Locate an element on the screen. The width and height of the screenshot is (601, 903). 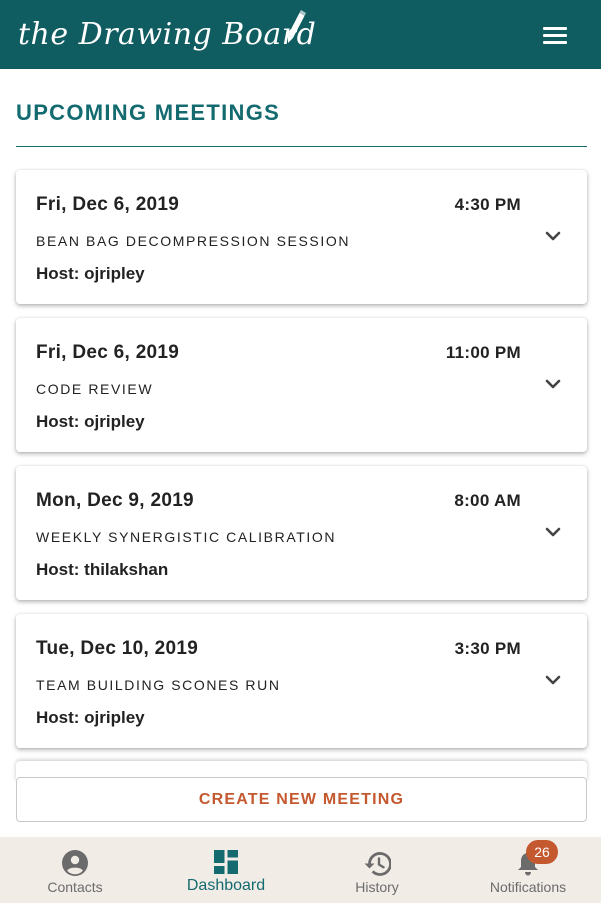
meeting-time: 8:00 AM is located at coordinates (487, 500).